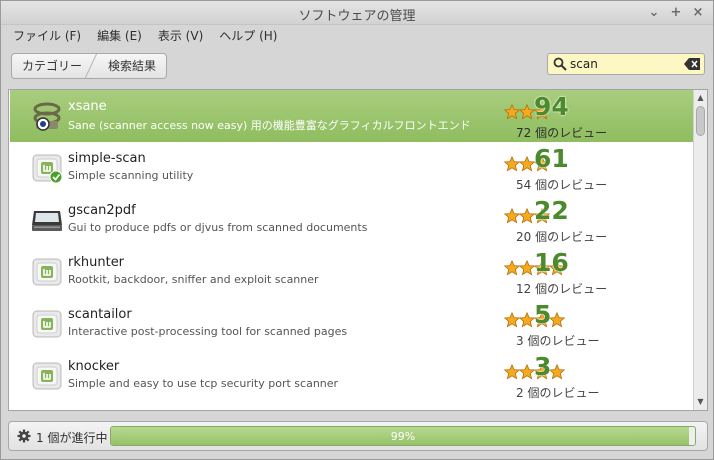 The width and height of the screenshot is (714, 460). I want to click on review-count: 72 個のレビュー, so click(562, 133).